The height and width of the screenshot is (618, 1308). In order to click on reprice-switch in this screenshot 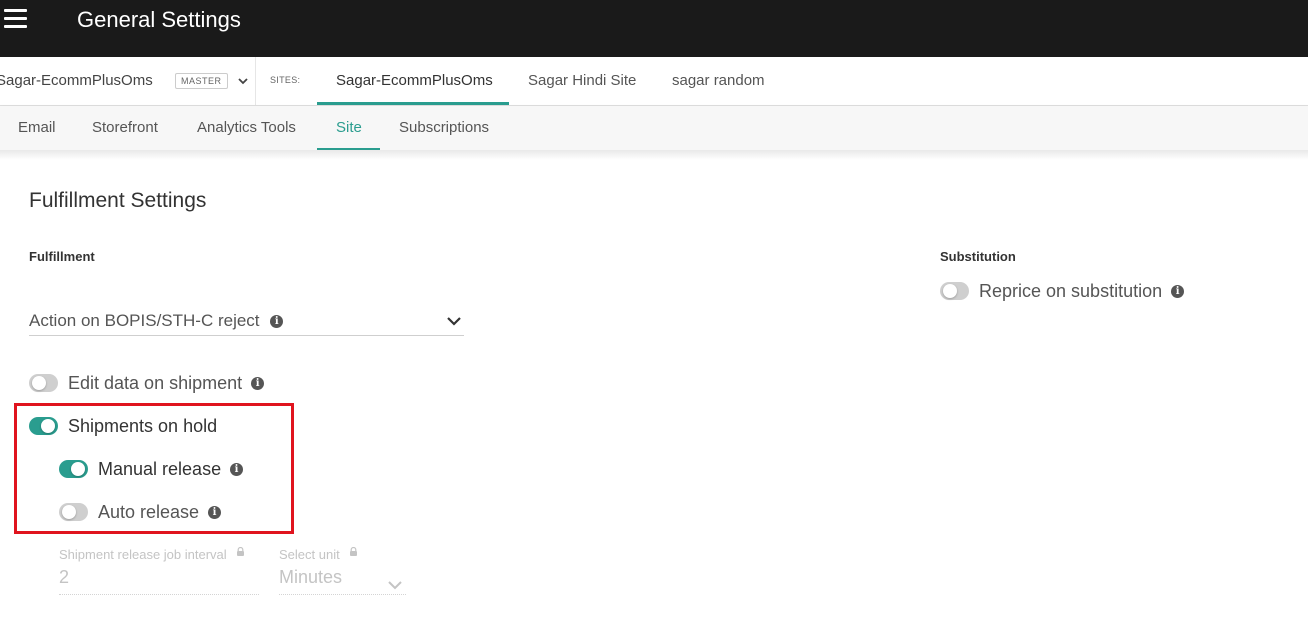, I will do `click(954, 291)`.